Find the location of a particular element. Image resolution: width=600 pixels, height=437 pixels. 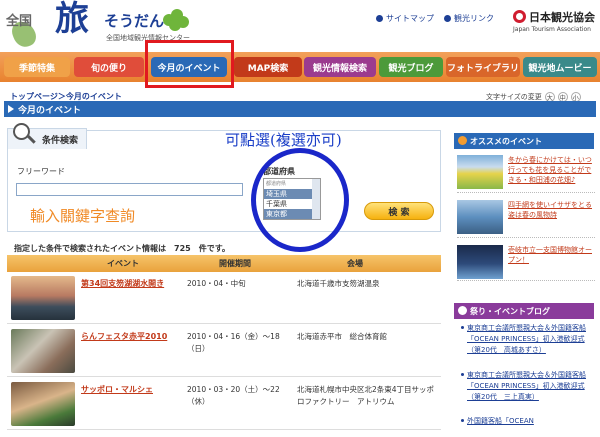

recommend-item: 冬から春にかけては・いつ行っても花を見ることができる・和田浦の花畑♪ is located at coordinates (526, 173).